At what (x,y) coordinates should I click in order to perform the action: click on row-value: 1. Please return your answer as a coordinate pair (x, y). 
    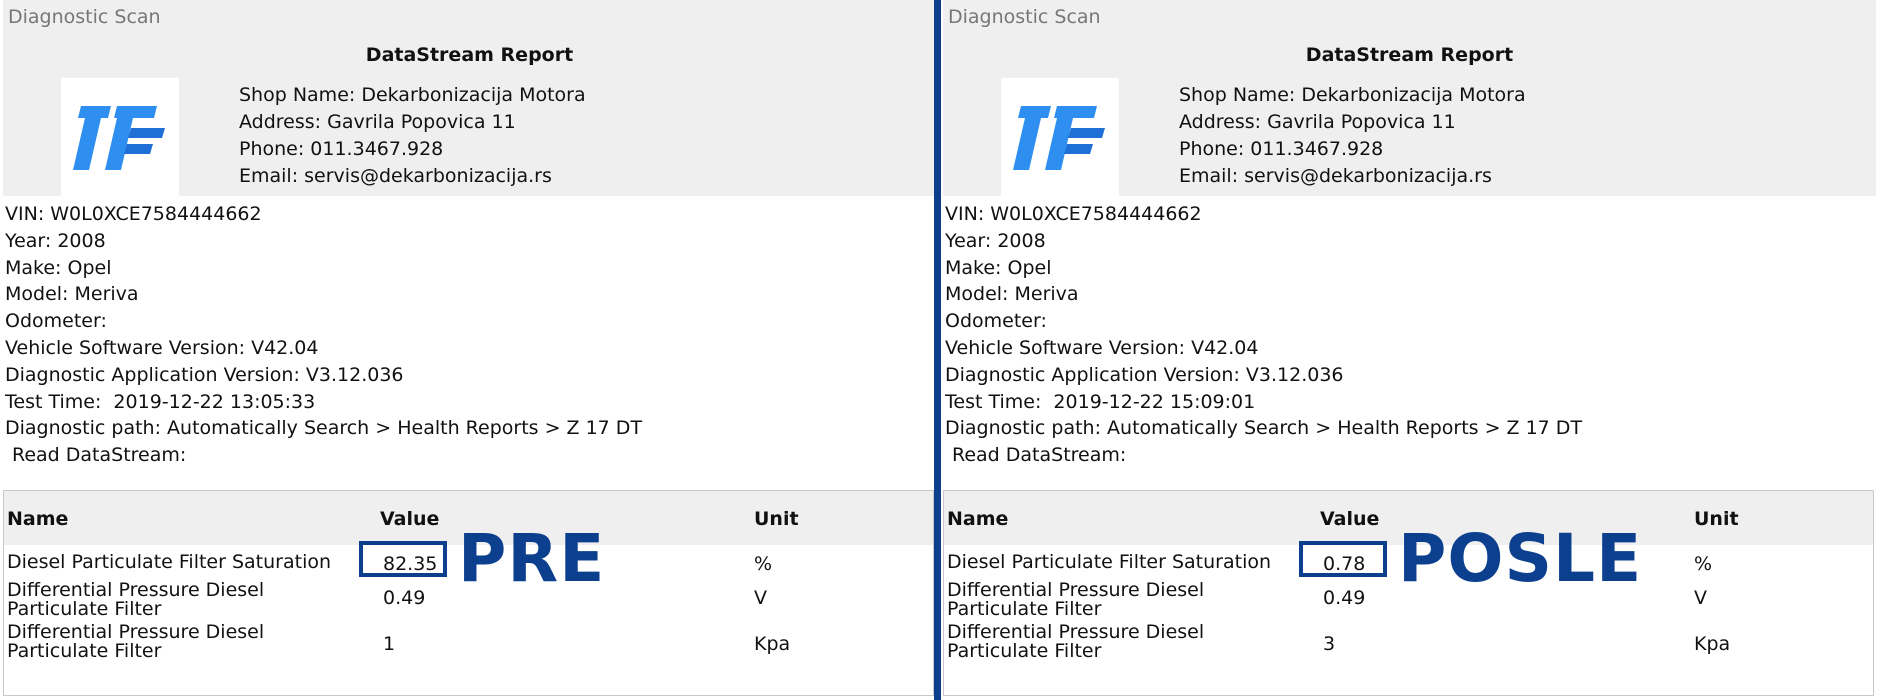
    Looking at the image, I should click on (389, 644).